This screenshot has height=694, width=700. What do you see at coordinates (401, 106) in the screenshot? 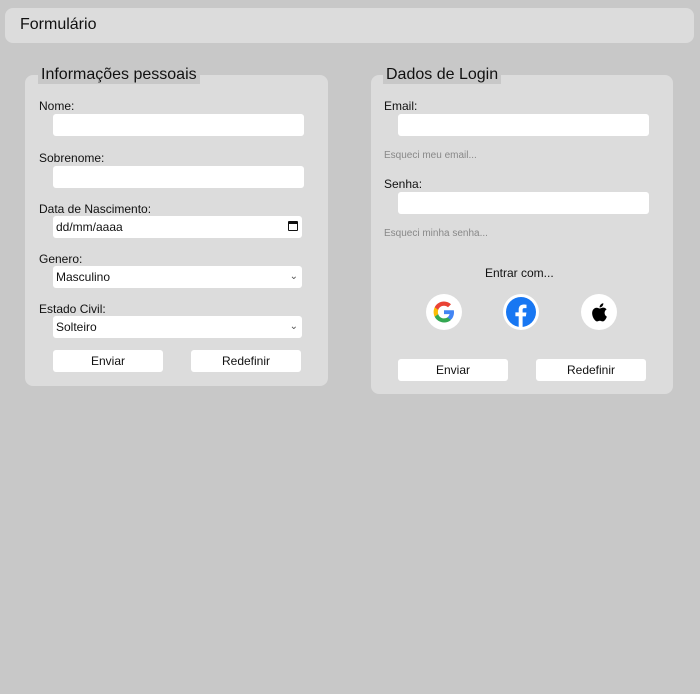
I see `email-label: Email:` at bounding box center [401, 106].